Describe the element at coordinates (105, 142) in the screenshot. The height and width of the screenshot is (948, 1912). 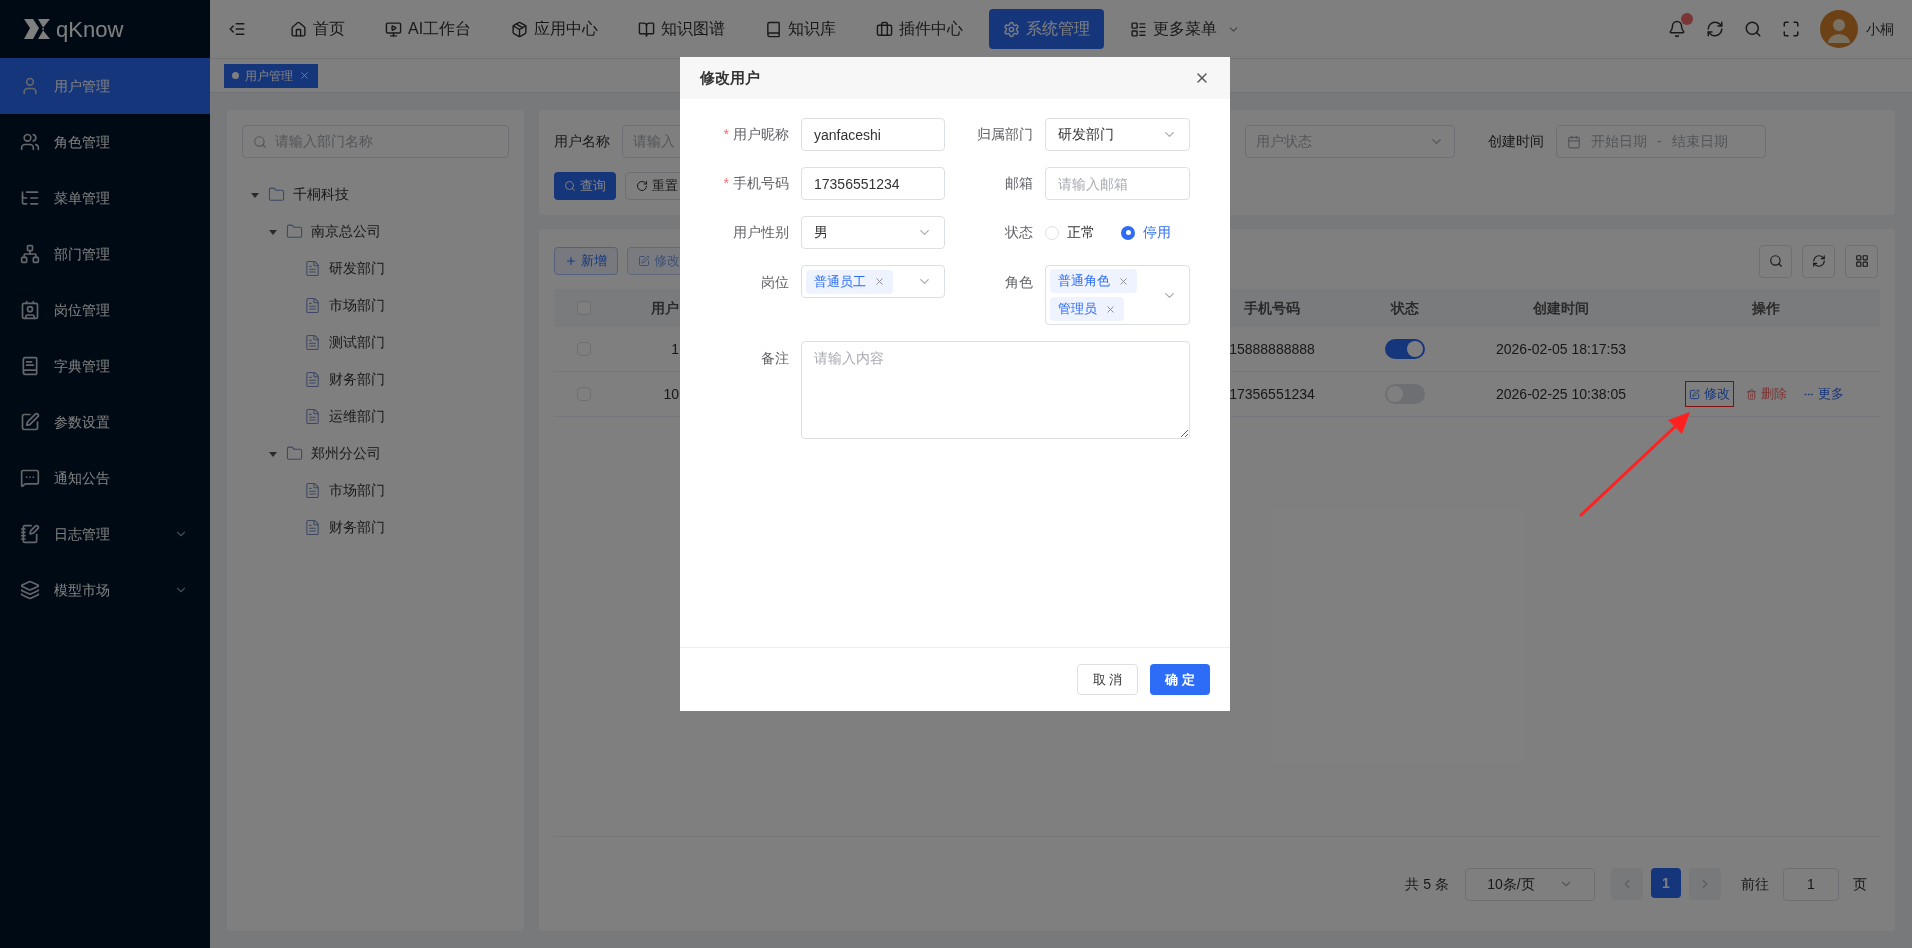
I see `sidebar-item: 角色管理` at that location.